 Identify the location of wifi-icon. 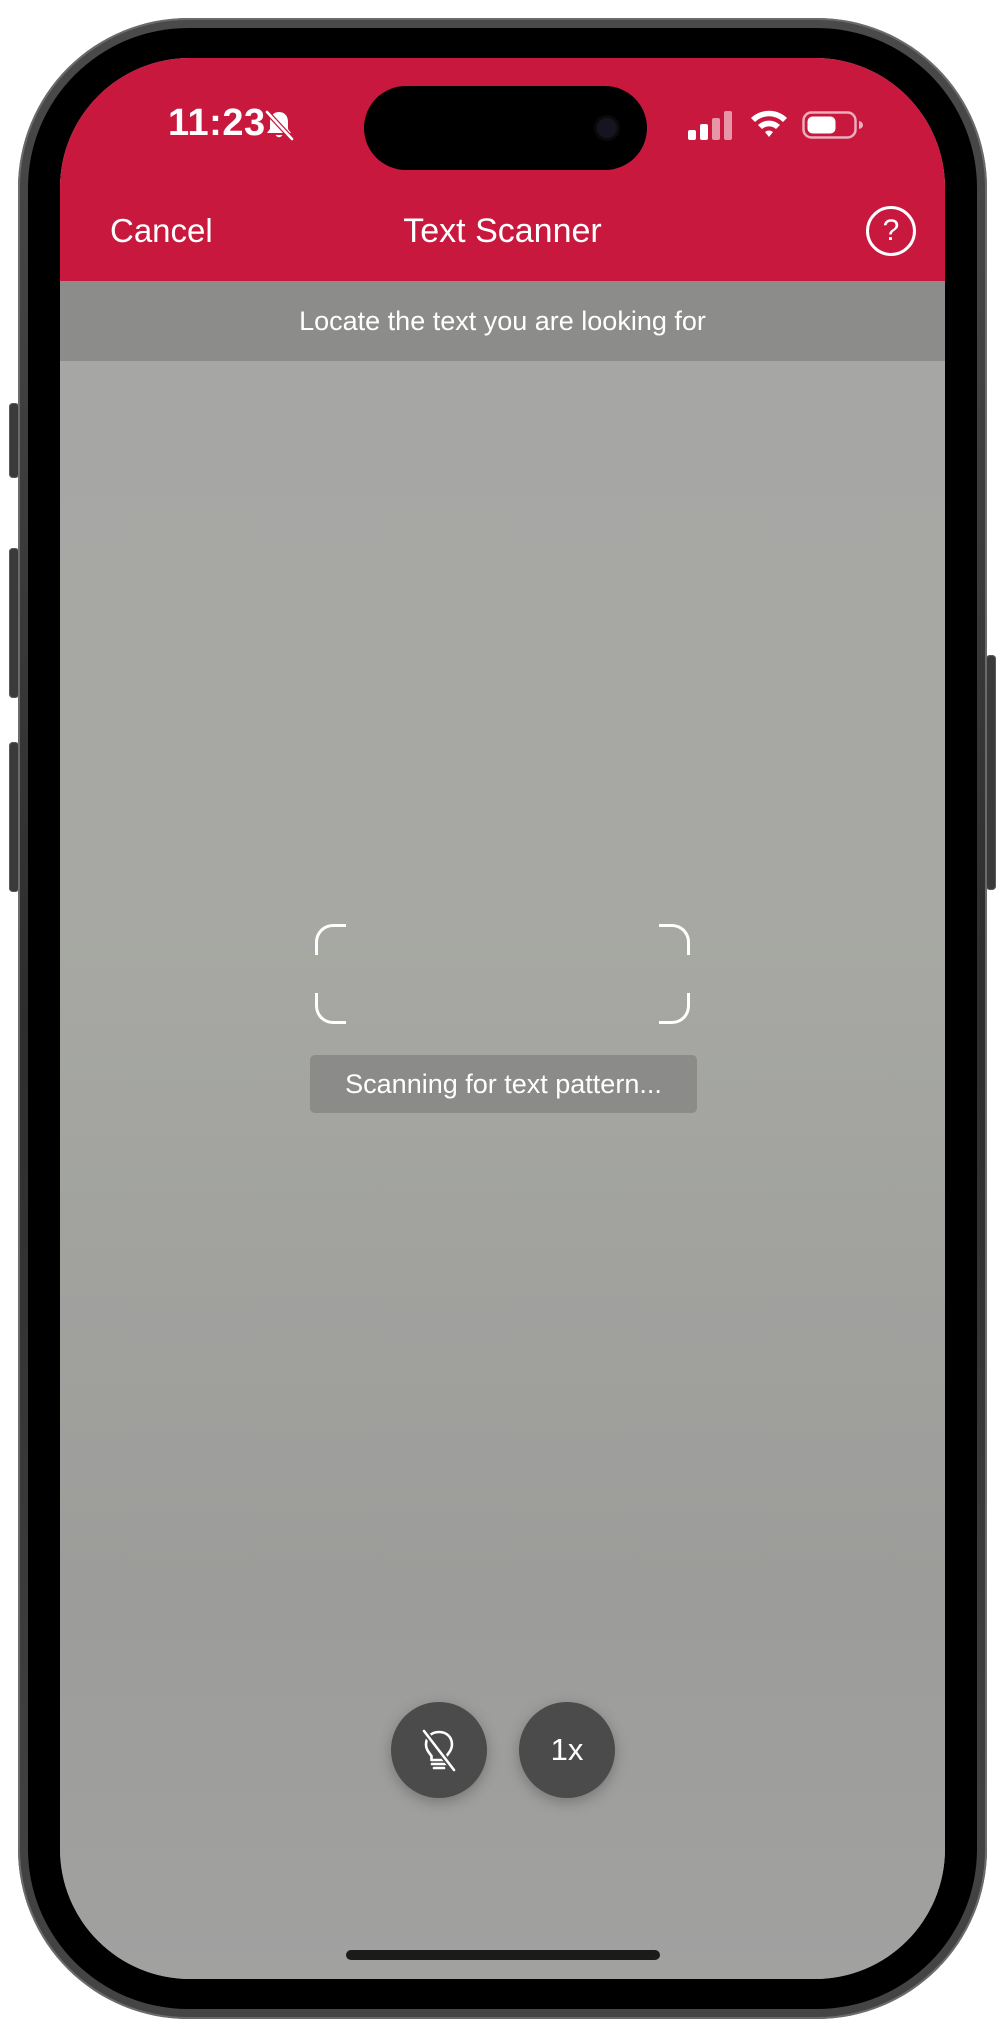
(769, 123).